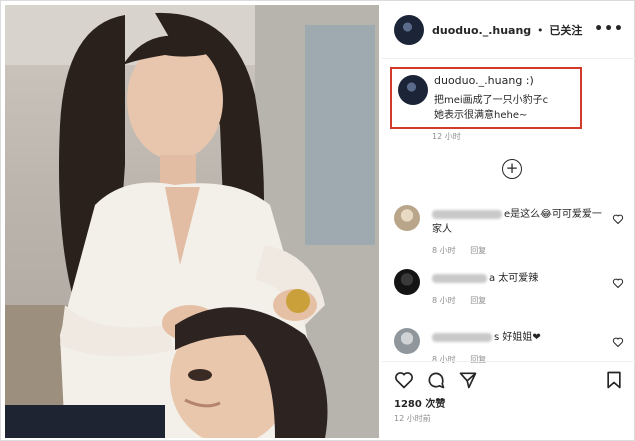  What do you see at coordinates (446, 136) in the screenshot?
I see `caption-time: 12 小时` at bounding box center [446, 136].